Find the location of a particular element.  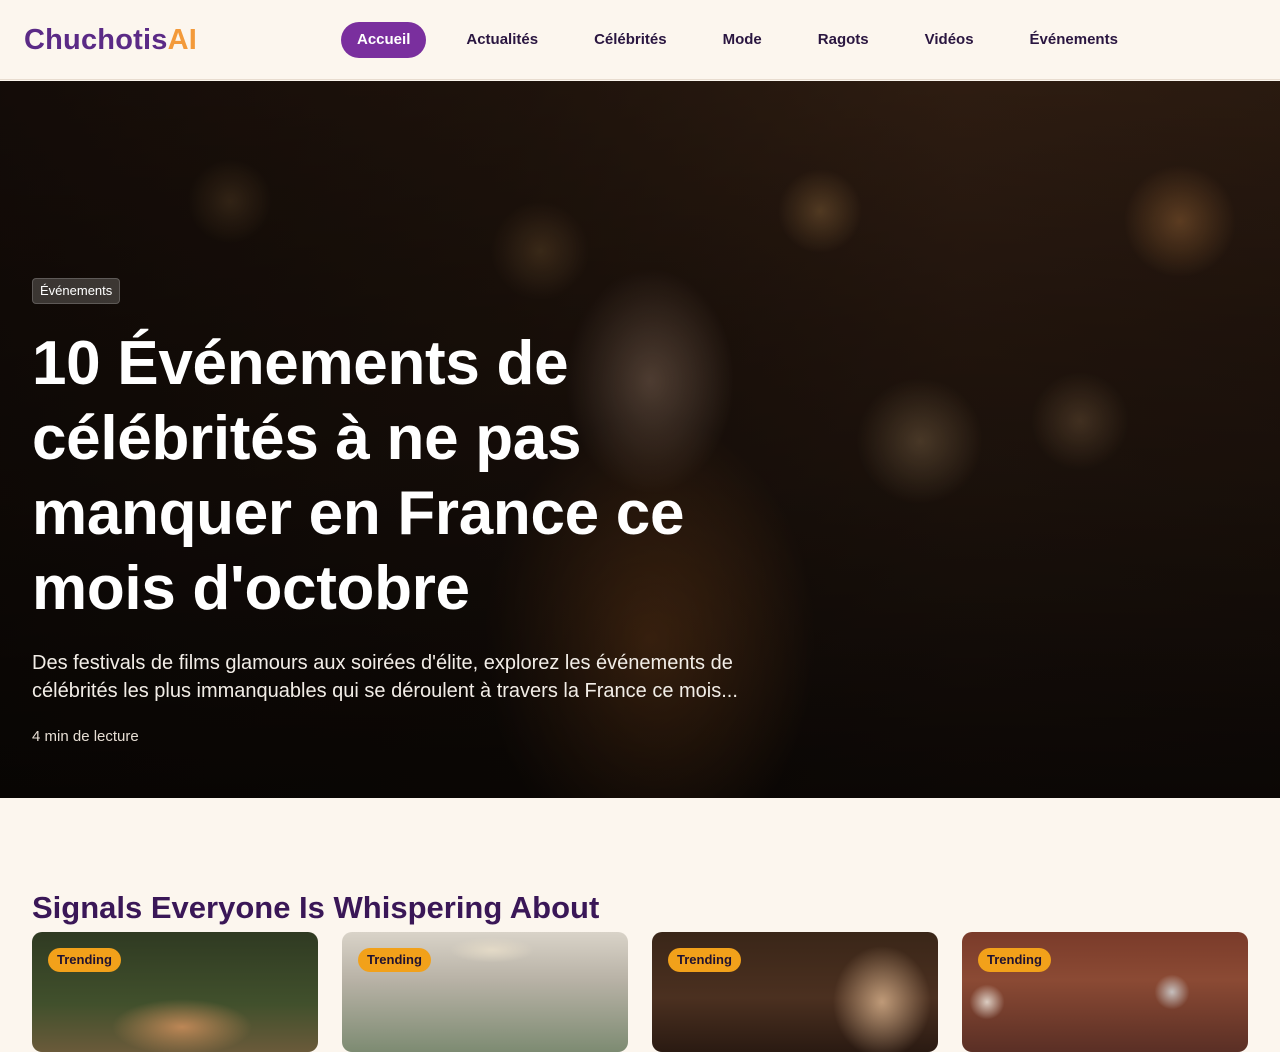

nav-item-mode: Mode is located at coordinates (742, 40).